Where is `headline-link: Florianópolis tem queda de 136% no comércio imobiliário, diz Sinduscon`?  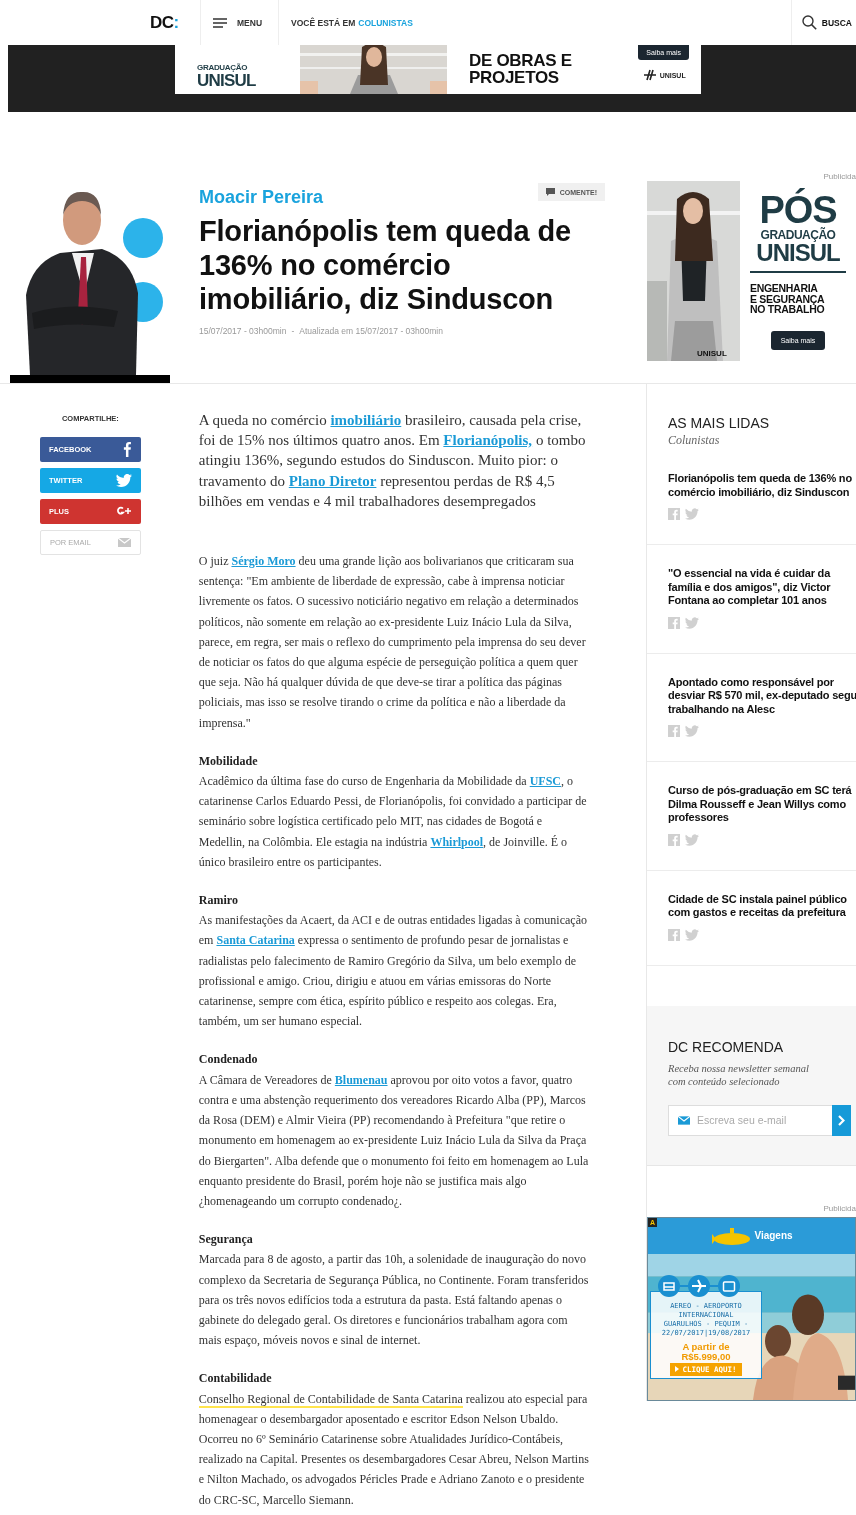
headline-link: Florianópolis tem queda de 136% no comércio imobiliário, diz Sinduscon is located at coordinates (760, 485).